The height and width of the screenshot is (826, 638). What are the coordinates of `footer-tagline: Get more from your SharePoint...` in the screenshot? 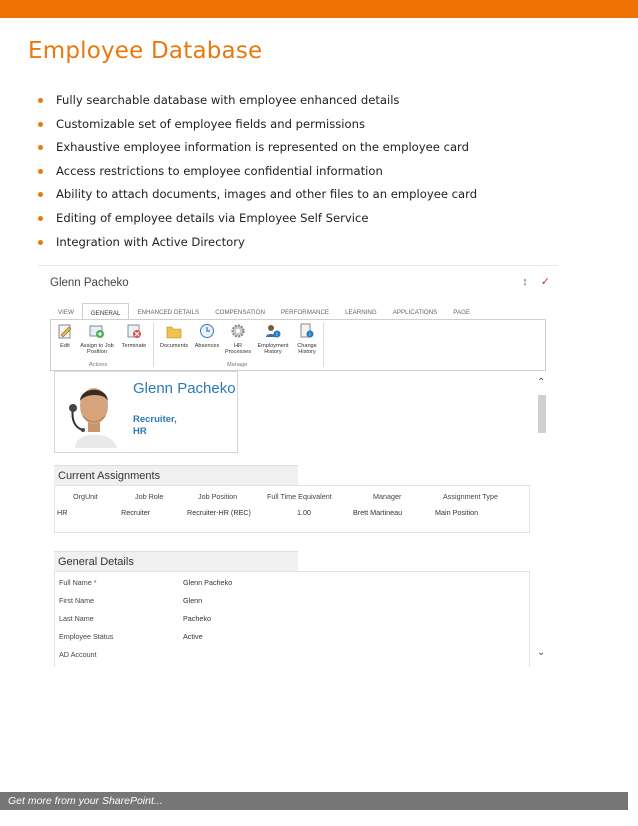 It's located at (85, 801).